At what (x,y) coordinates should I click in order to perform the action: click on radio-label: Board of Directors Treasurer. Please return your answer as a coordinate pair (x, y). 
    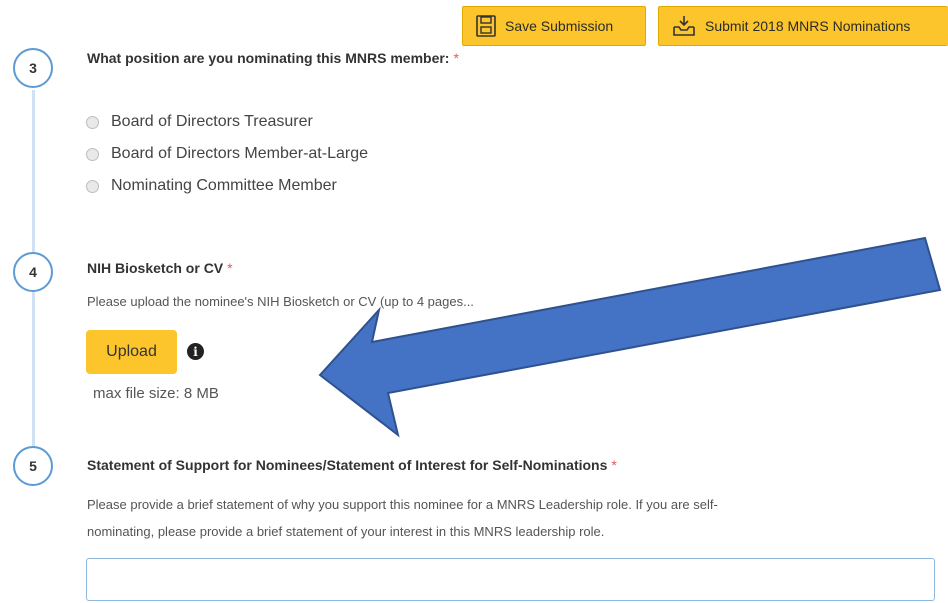
    Looking at the image, I should click on (212, 121).